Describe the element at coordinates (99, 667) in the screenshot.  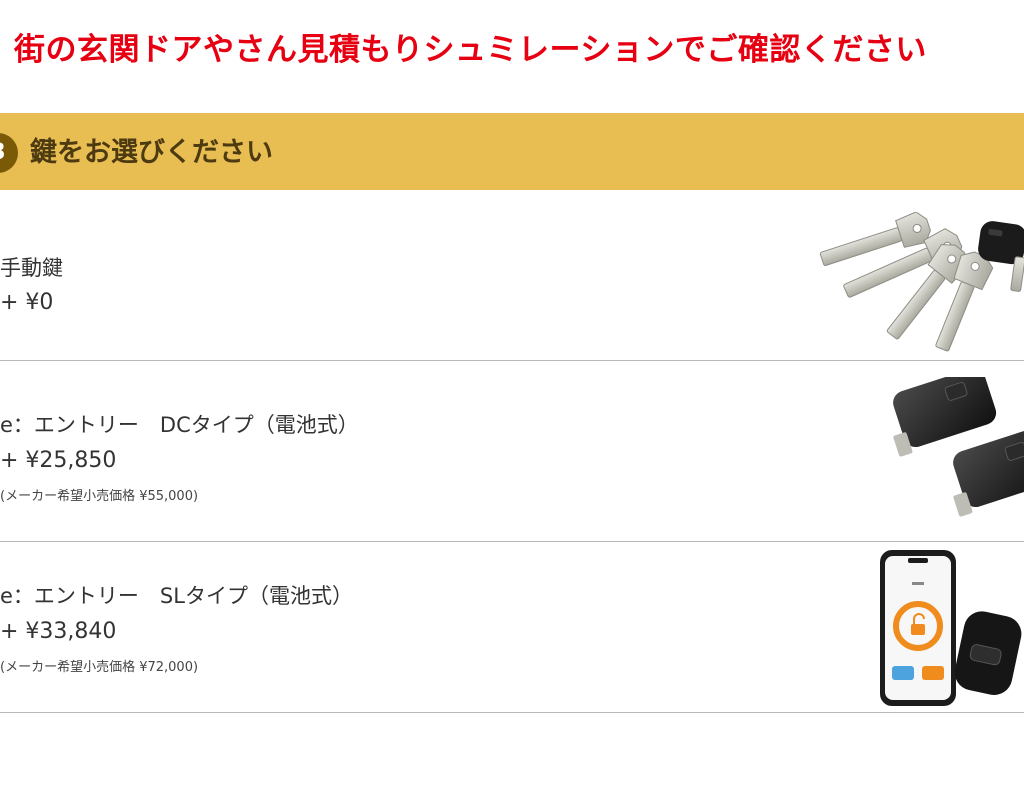
I see `option-msrp: (メーカー希望小売価格 ¥72,000)` at that location.